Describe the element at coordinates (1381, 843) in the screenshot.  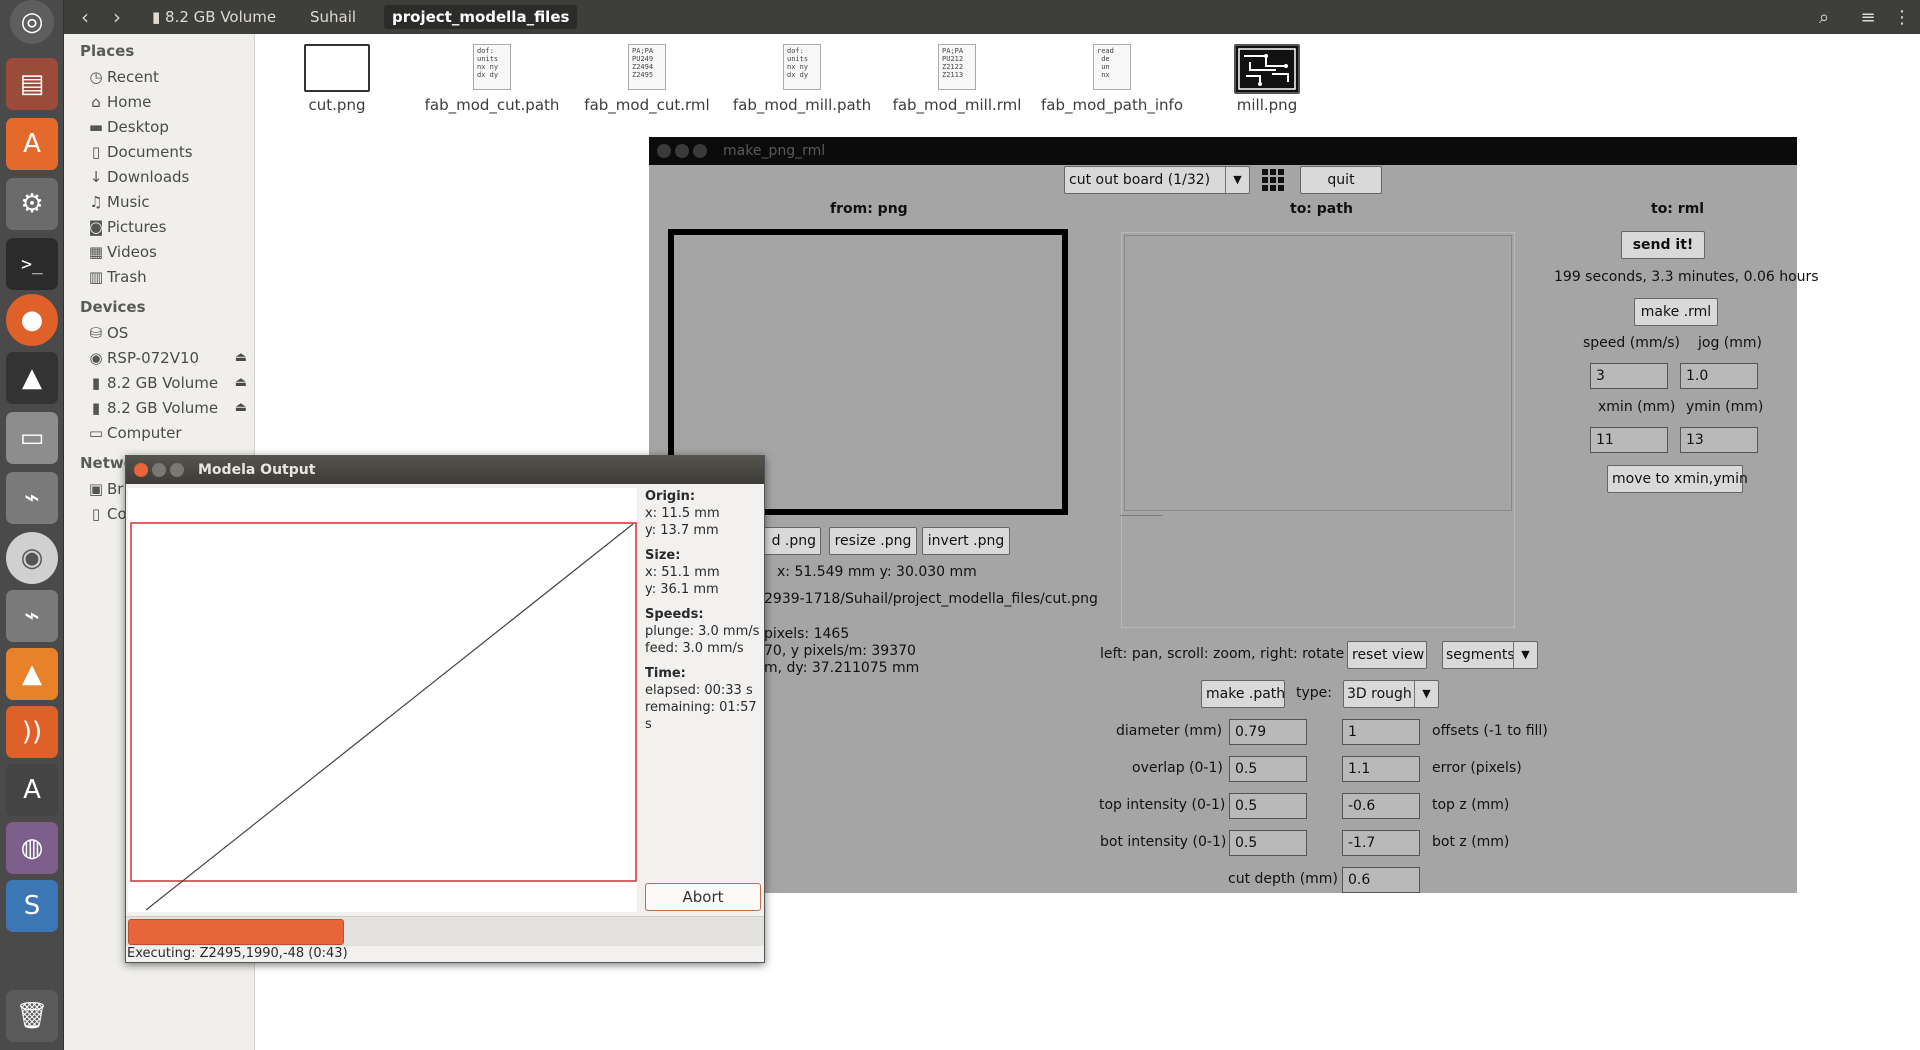
I see `bot-z-field: -1.7` at that location.